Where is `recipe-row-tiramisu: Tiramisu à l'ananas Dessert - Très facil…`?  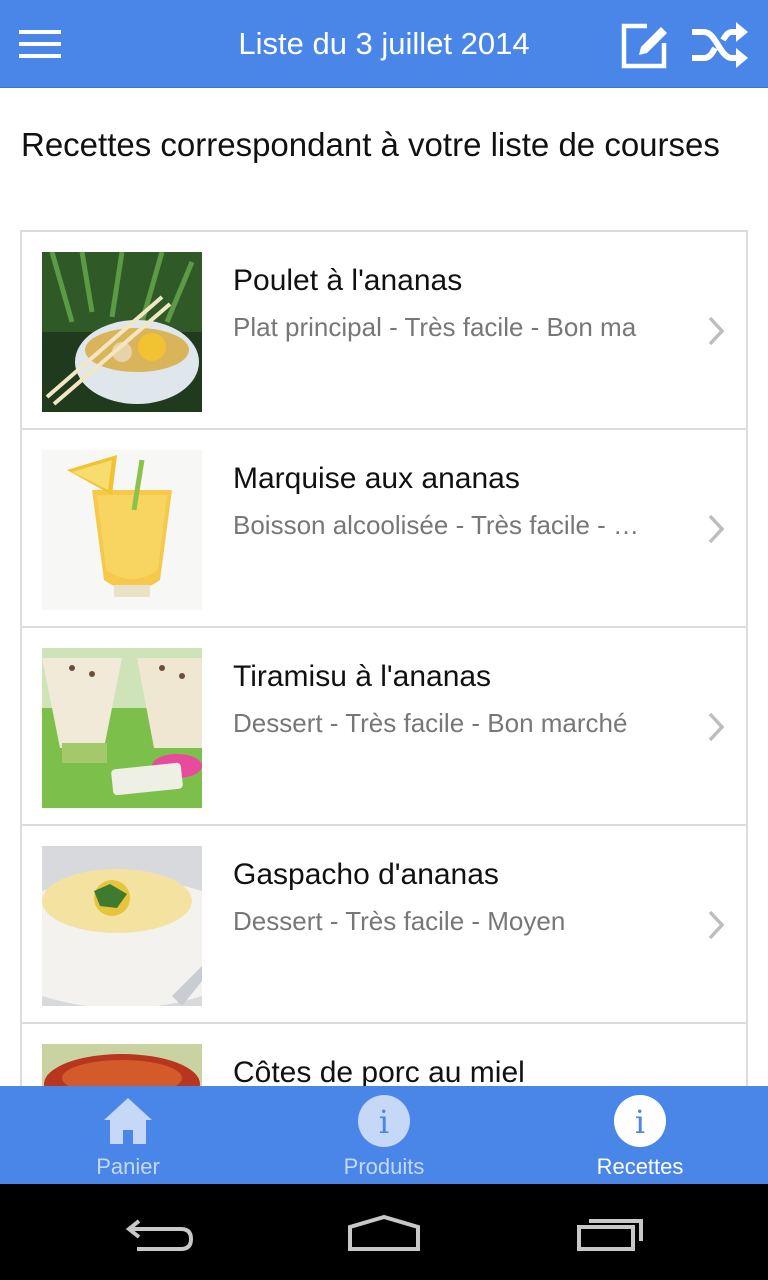
recipe-row-tiramisu: Tiramisu à l'ananas Dessert - Très facil… is located at coordinates (384, 727).